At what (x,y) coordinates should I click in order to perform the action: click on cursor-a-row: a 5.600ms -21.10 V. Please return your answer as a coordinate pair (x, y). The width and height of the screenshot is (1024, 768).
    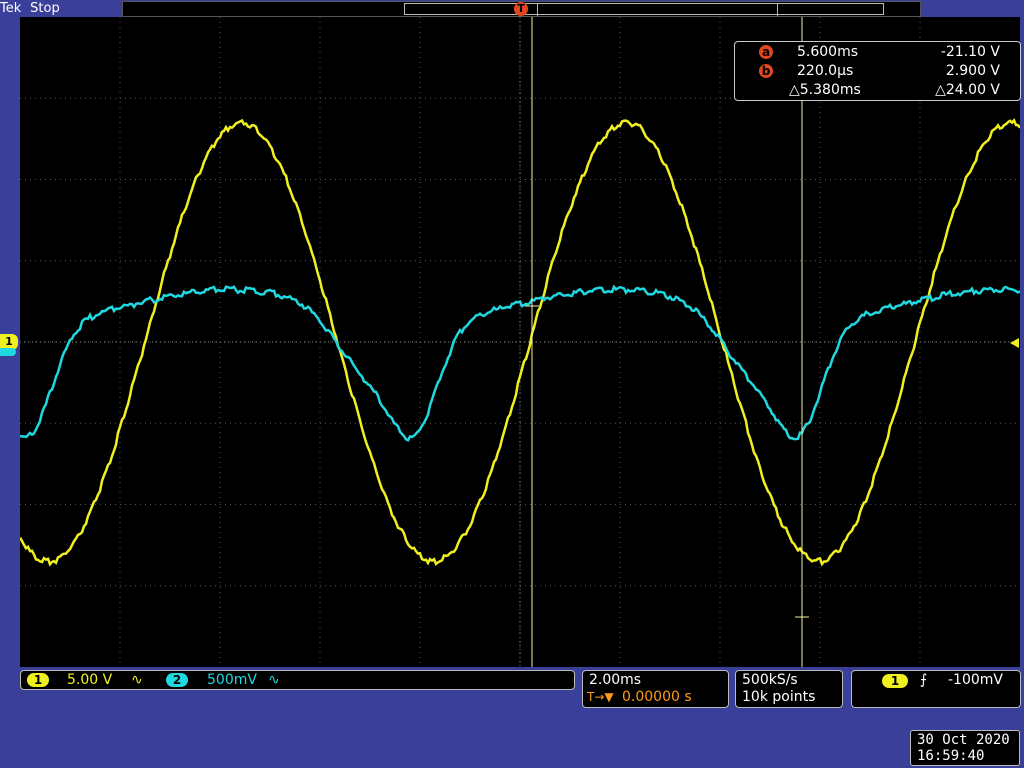
    Looking at the image, I should click on (877, 52).